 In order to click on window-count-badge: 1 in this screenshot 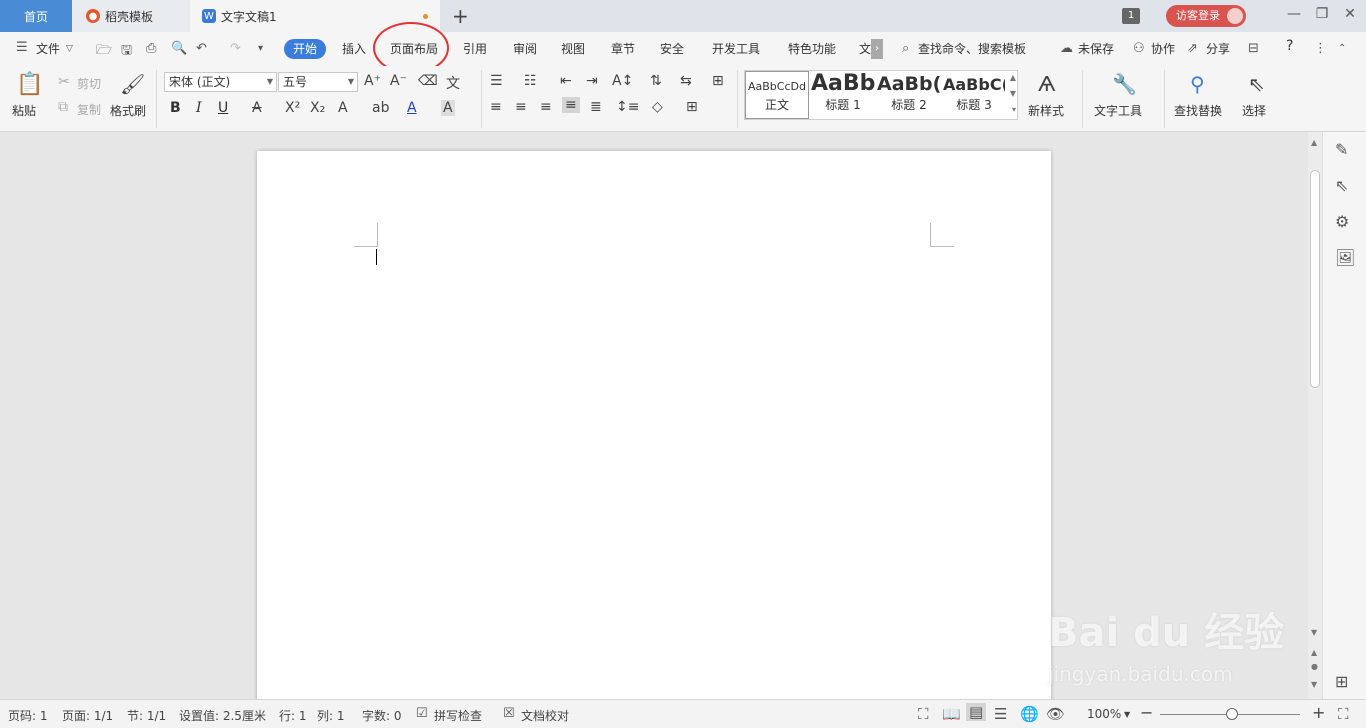, I will do `click(1131, 16)`.